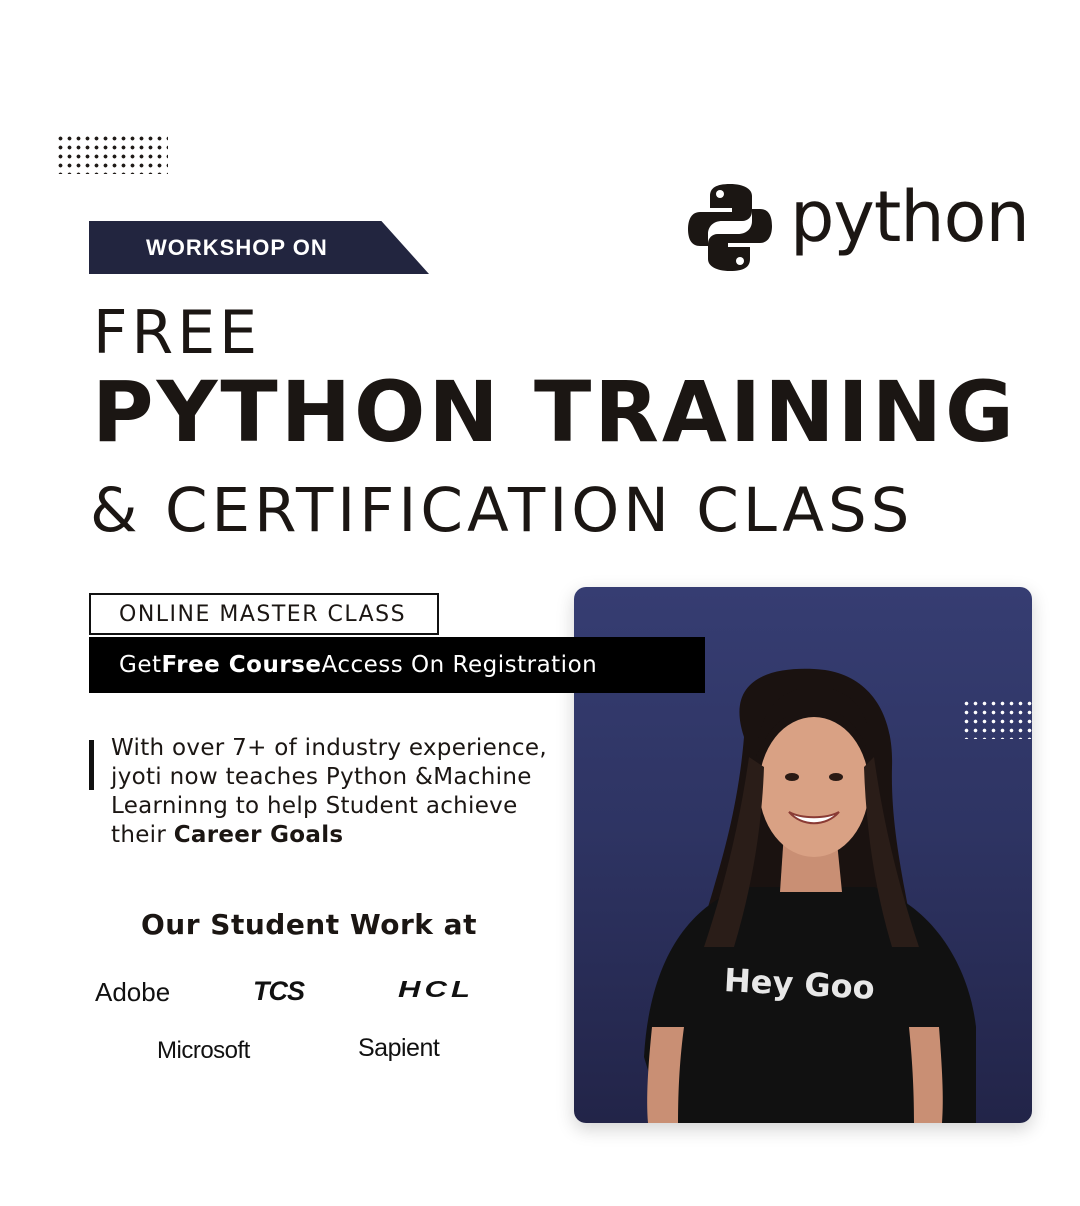 The image size is (1080, 1206). Describe the element at coordinates (140, 665) in the screenshot. I see `registration-text-pre: Get` at that location.